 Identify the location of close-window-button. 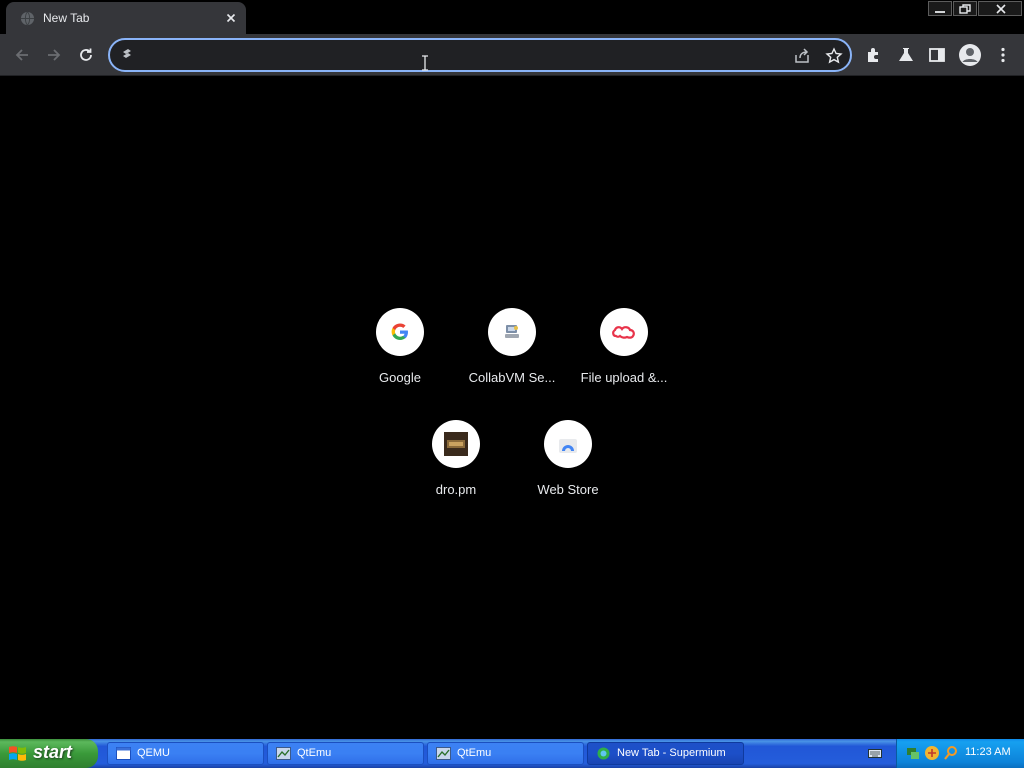
(1000, 8).